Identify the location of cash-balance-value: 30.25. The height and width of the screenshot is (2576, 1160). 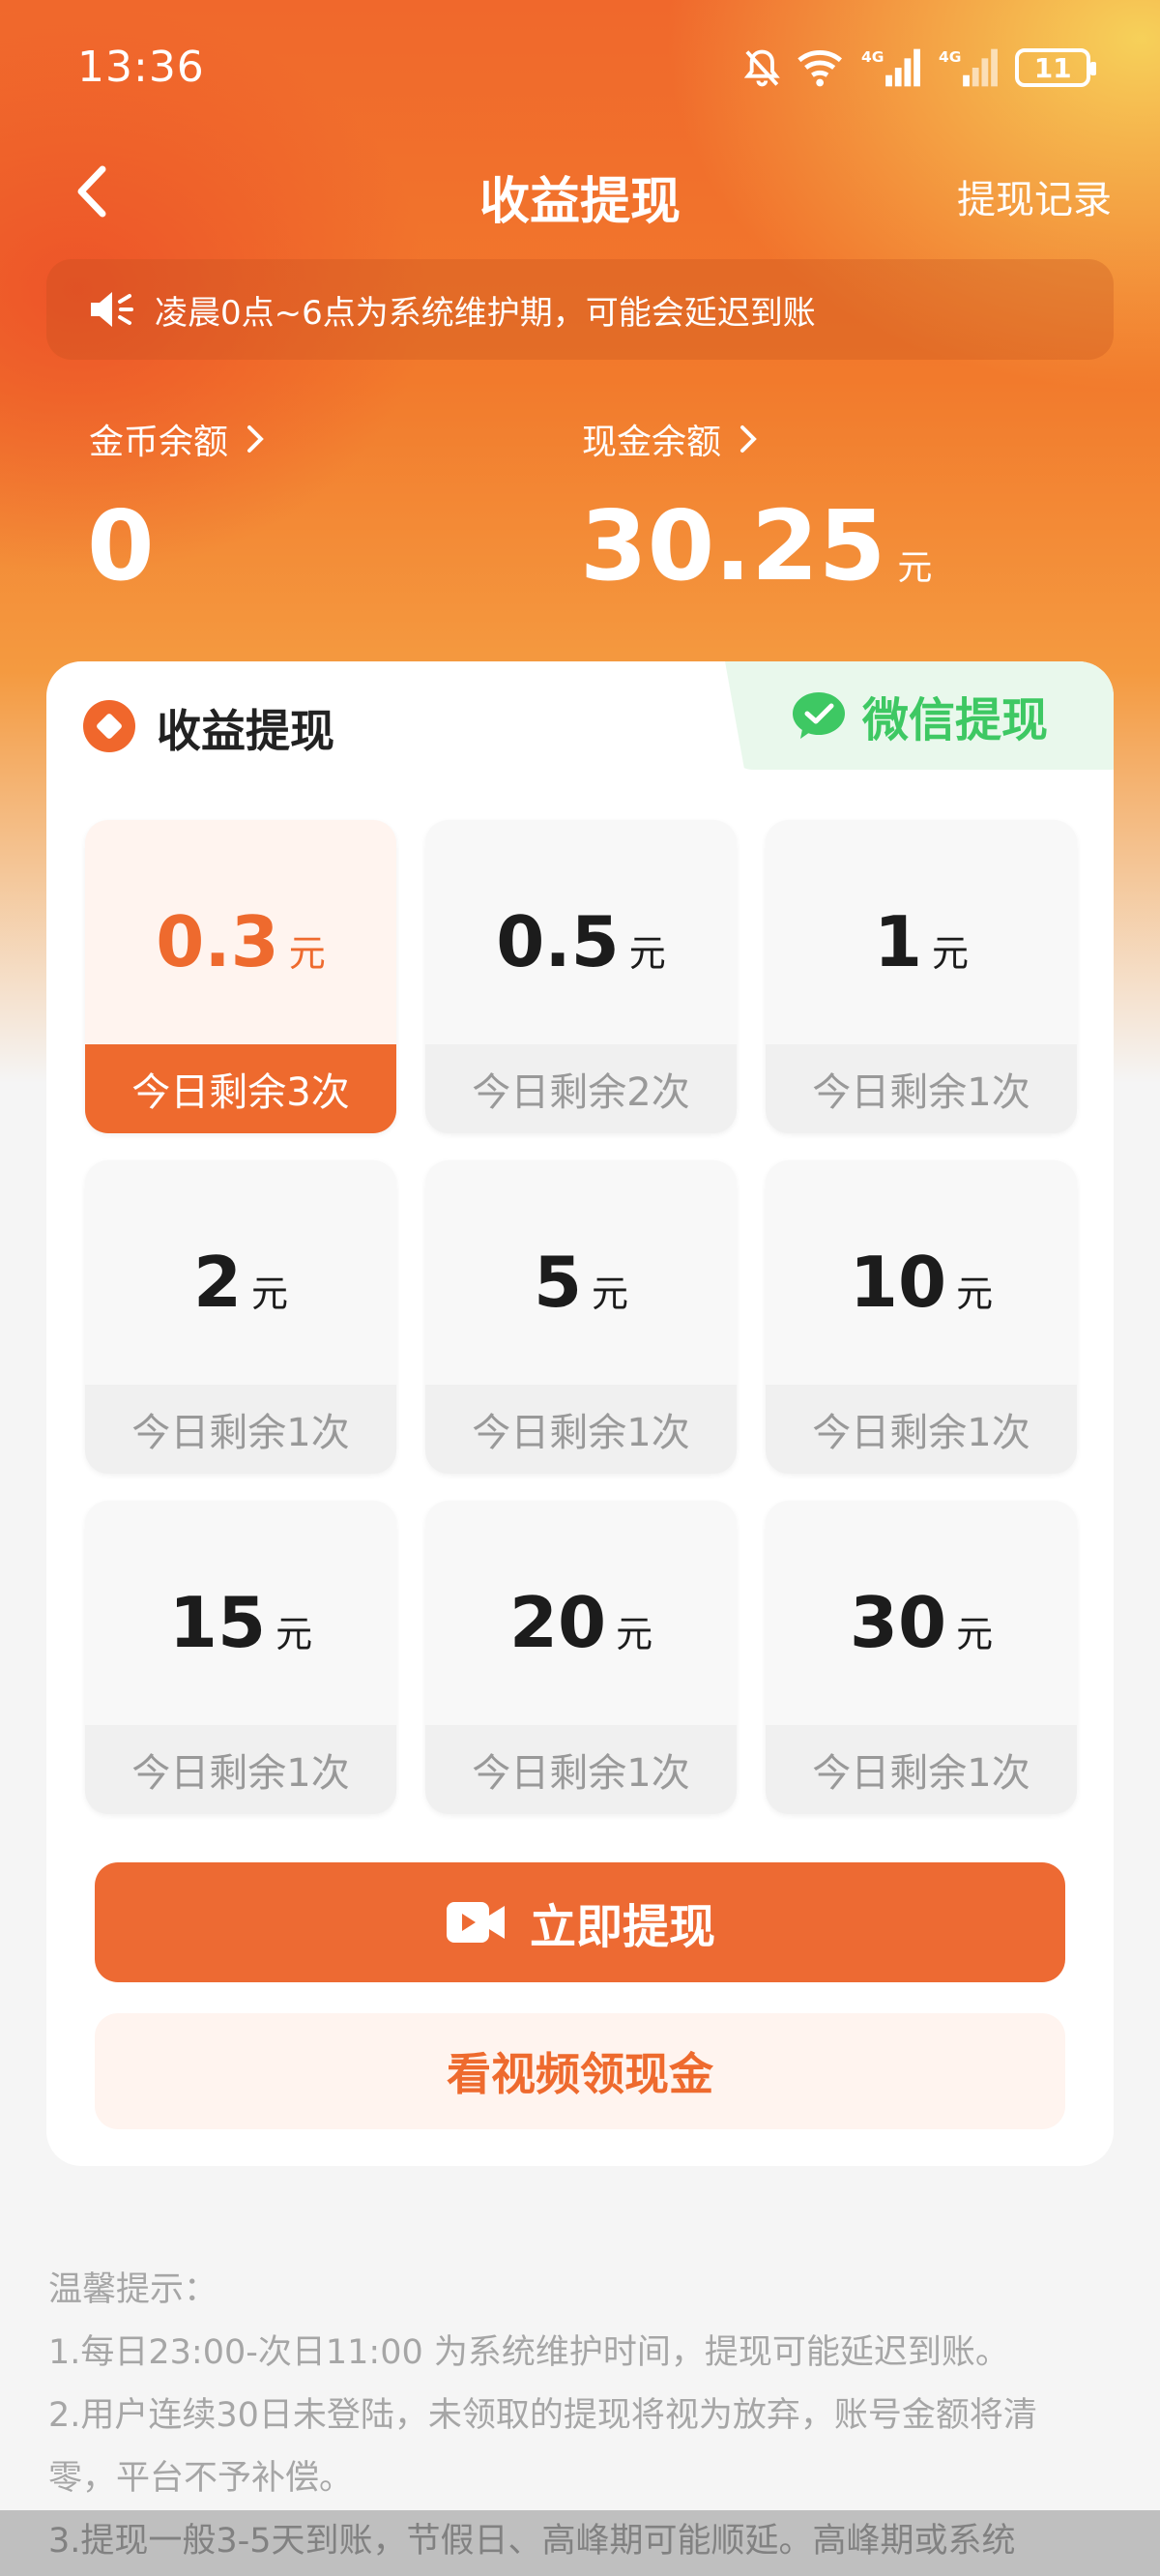
(733, 545).